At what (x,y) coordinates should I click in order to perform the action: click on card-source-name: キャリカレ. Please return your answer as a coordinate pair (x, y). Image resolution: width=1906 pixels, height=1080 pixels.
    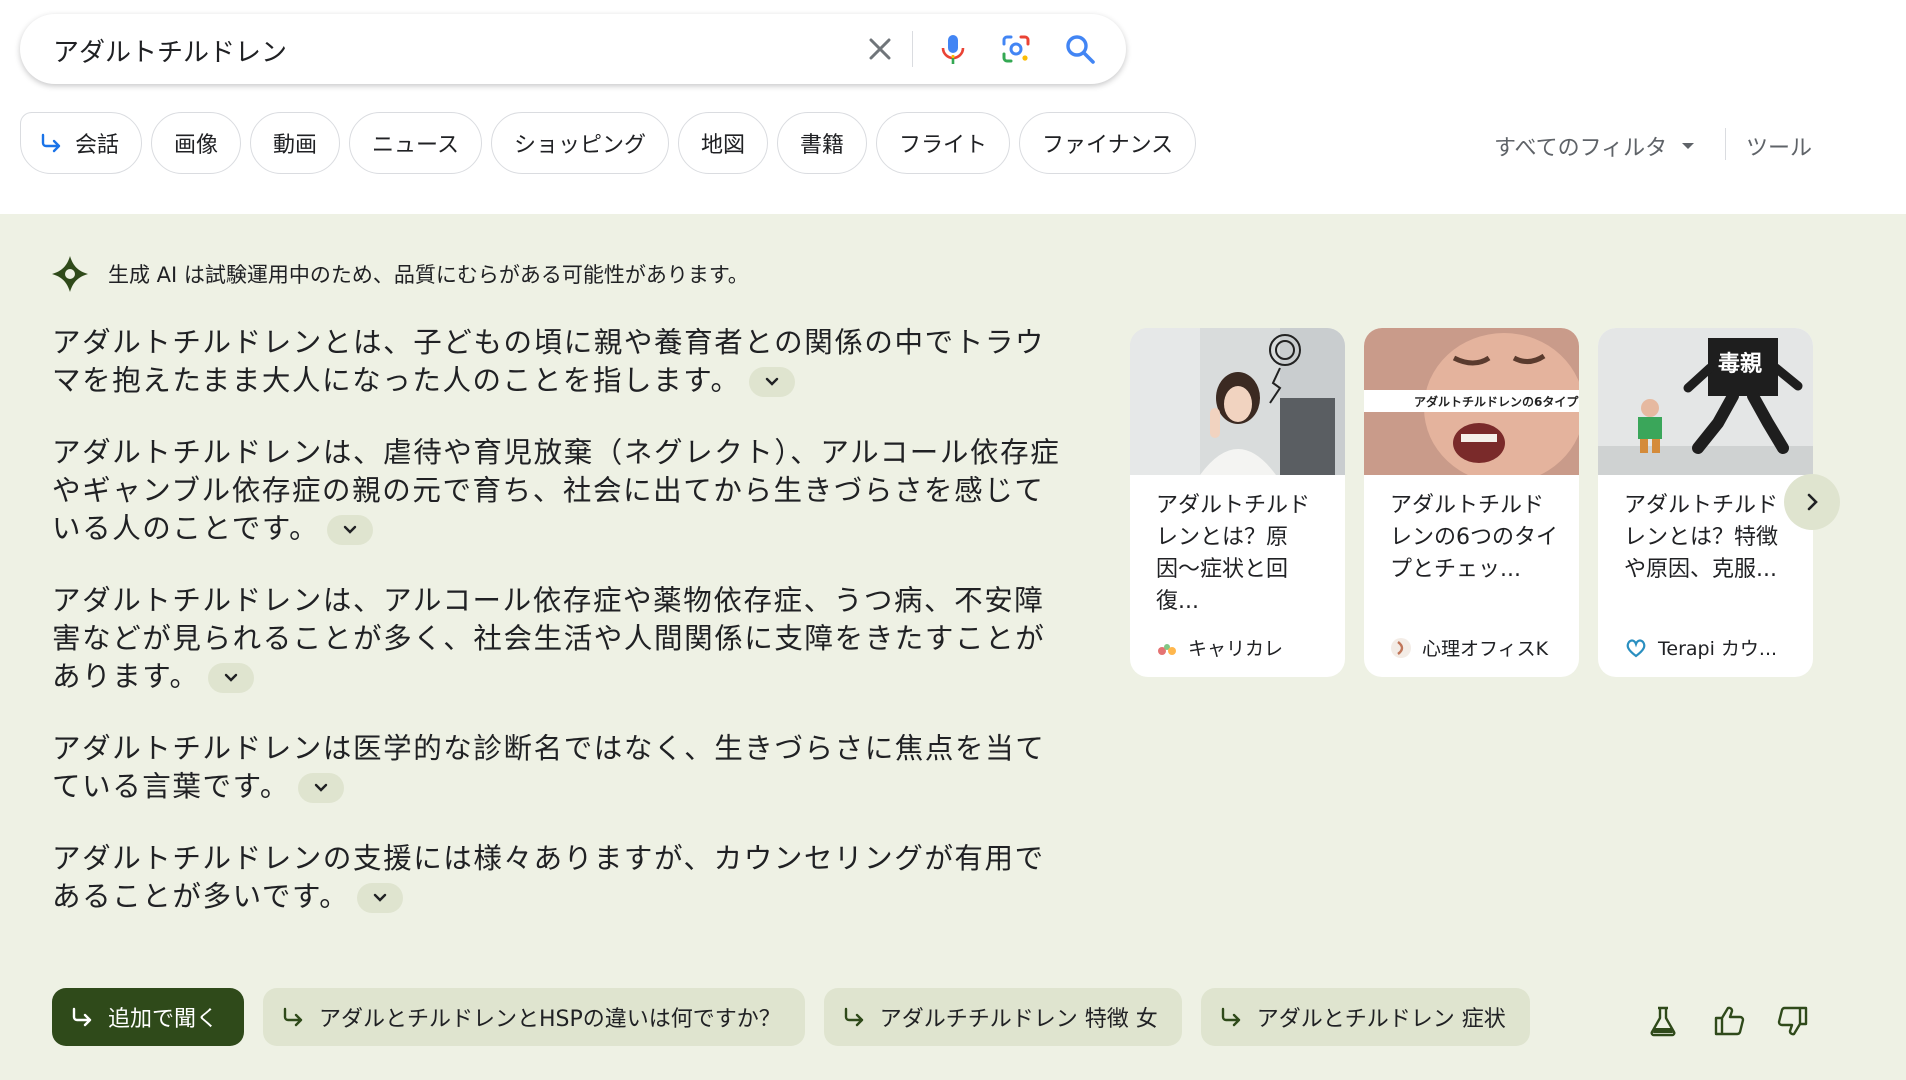
    Looking at the image, I should click on (1236, 649).